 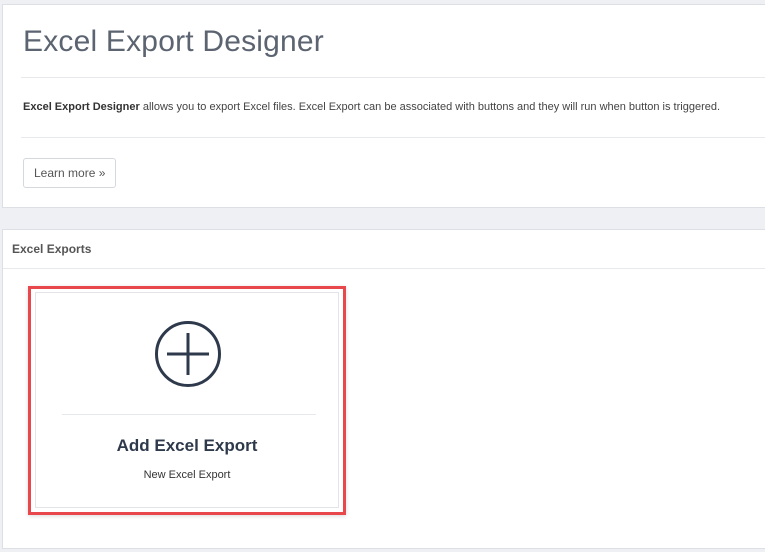 What do you see at coordinates (187, 445) in the screenshot?
I see `card-title: Add Excel Export` at bounding box center [187, 445].